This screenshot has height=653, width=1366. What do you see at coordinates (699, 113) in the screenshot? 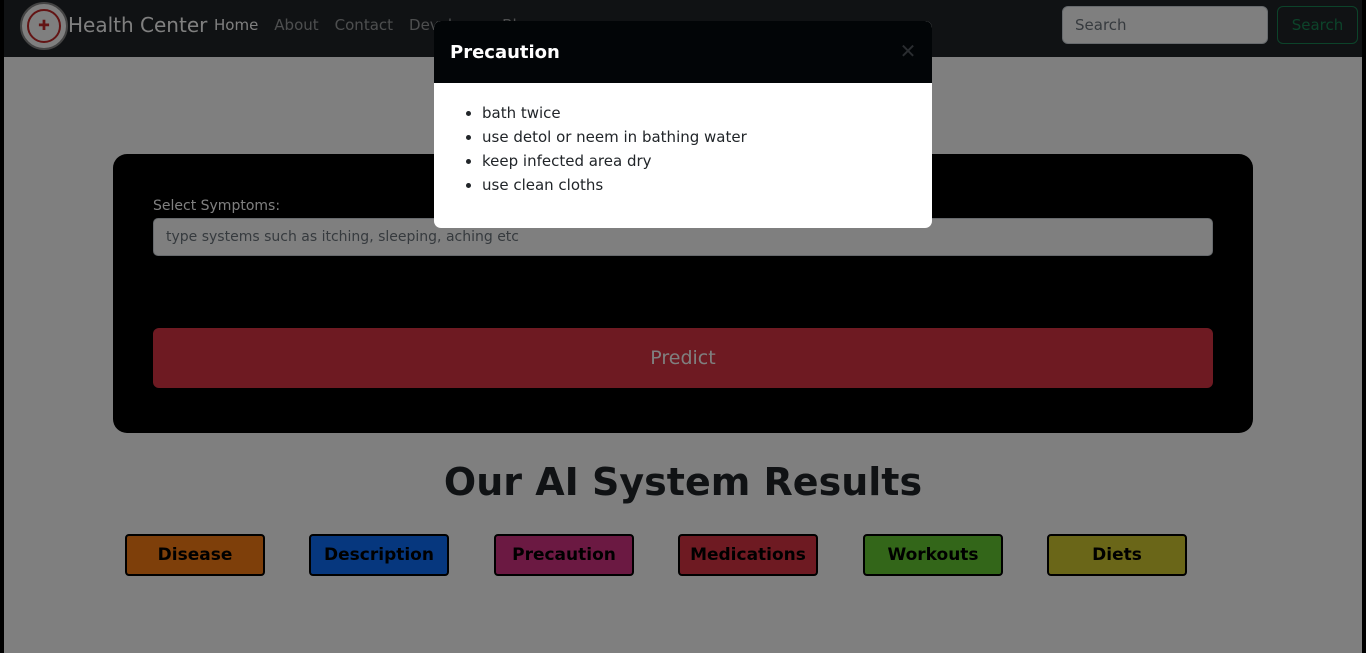
I see `precaution-item: bath twice` at bounding box center [699, 113].